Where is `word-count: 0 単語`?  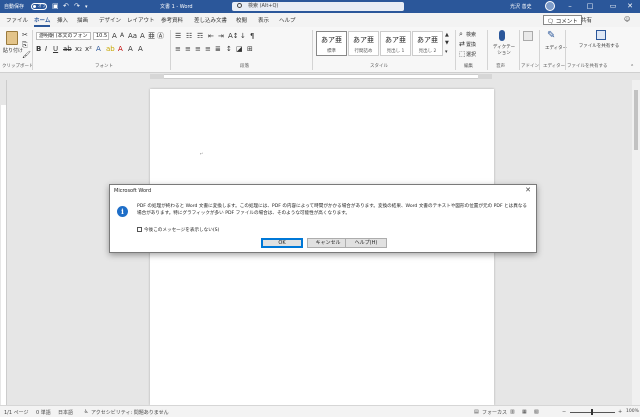
word-count: 0 単語 is located at coordinates (43, 412).